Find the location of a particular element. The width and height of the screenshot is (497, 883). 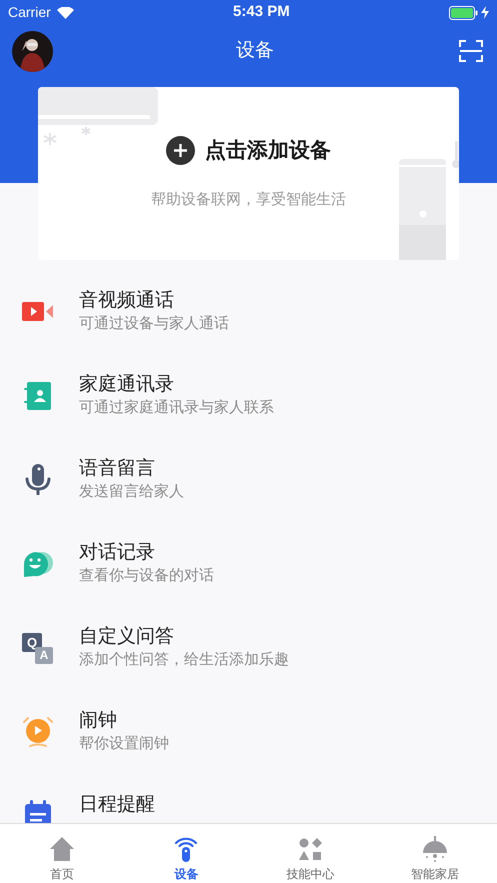

feature-description: 可通过设备与家人通话 is located at coordinates (154, 324).